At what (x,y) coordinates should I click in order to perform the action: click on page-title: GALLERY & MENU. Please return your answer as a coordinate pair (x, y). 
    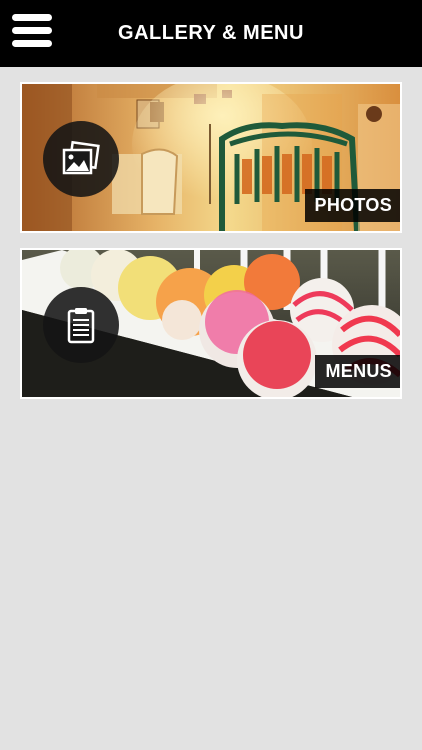
    Looking at the image, I should click on (211, 33).